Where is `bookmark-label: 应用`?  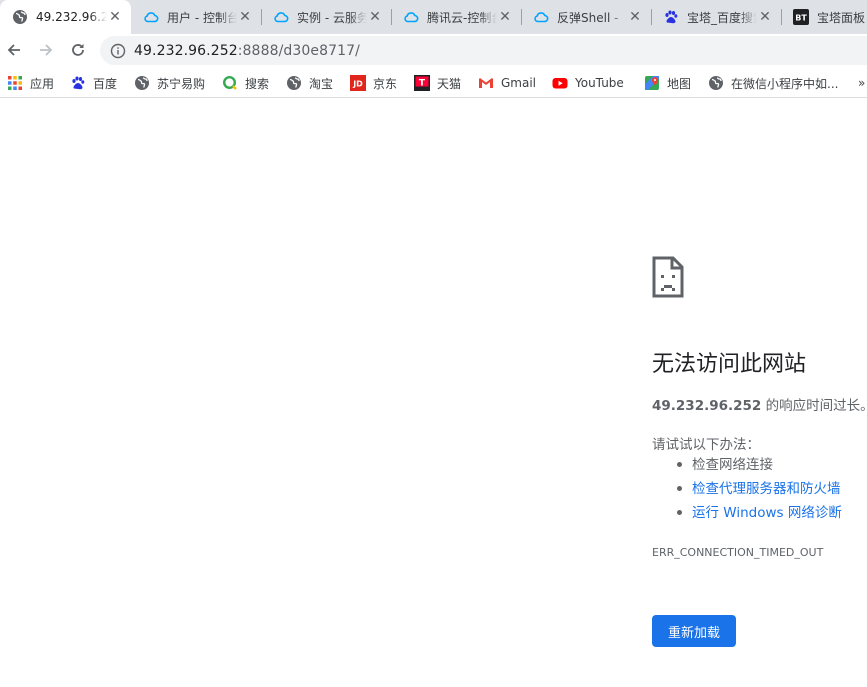
bookmark-label: 应用 is located at coordinates (42, 83).